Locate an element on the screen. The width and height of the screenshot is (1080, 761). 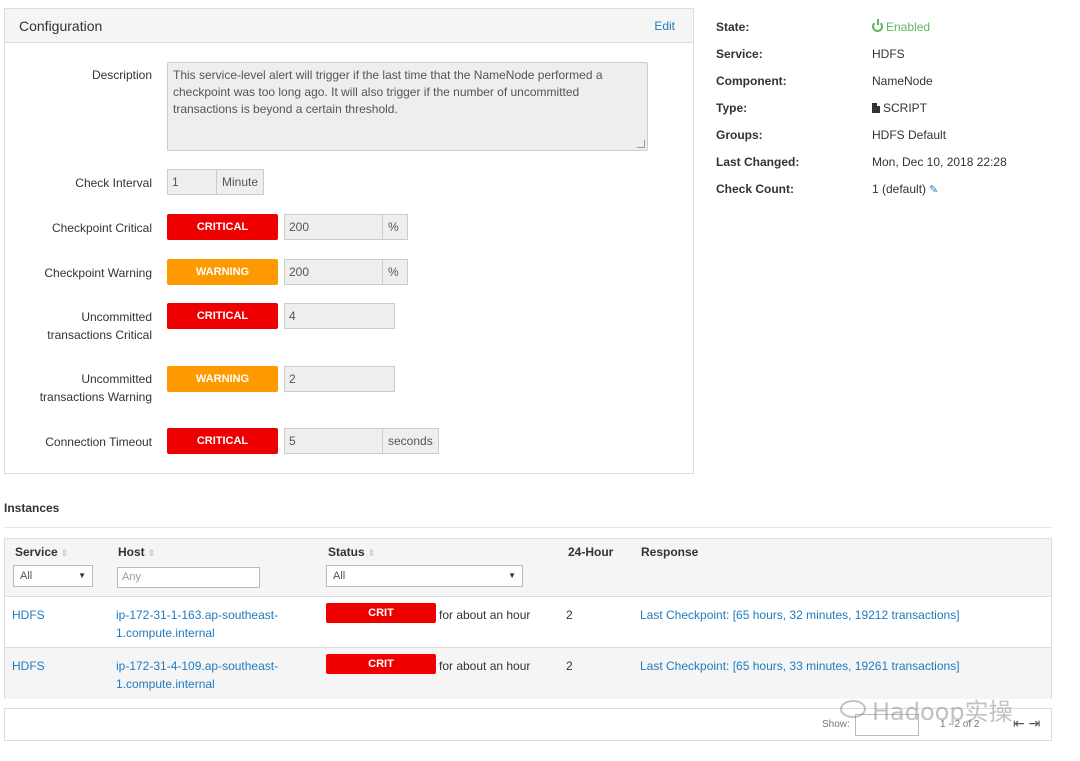
type-text: SCRIPT is located at coordinates (905, 108).